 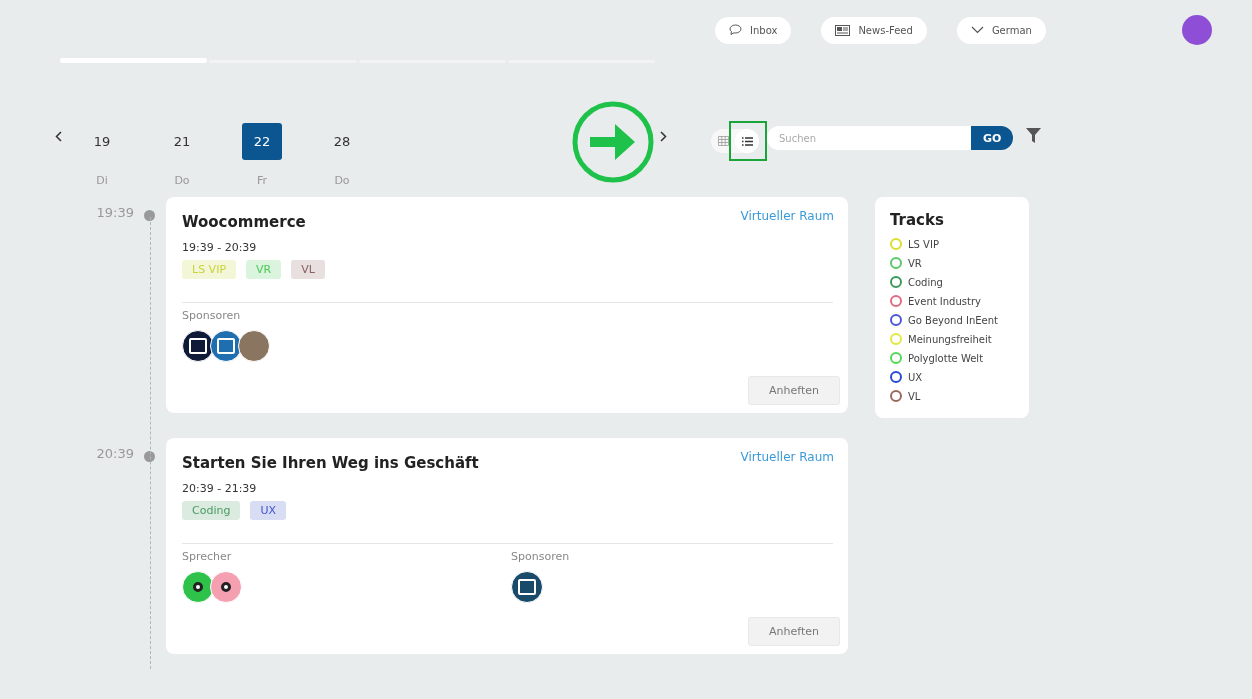 What do you see at coordinates (992, 138) in the screenshot?
I see `go-button: GO` at bounding box center [992, 138].